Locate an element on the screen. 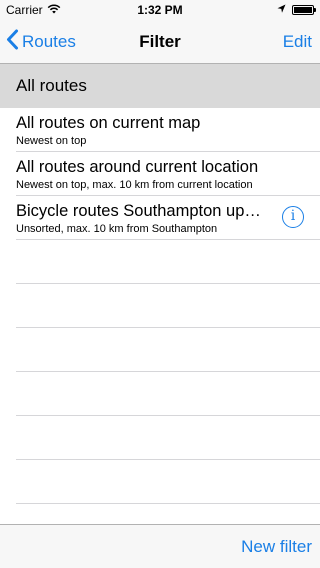 The image size is (320, 568). battery-icon is located at coordinates (304, 10).